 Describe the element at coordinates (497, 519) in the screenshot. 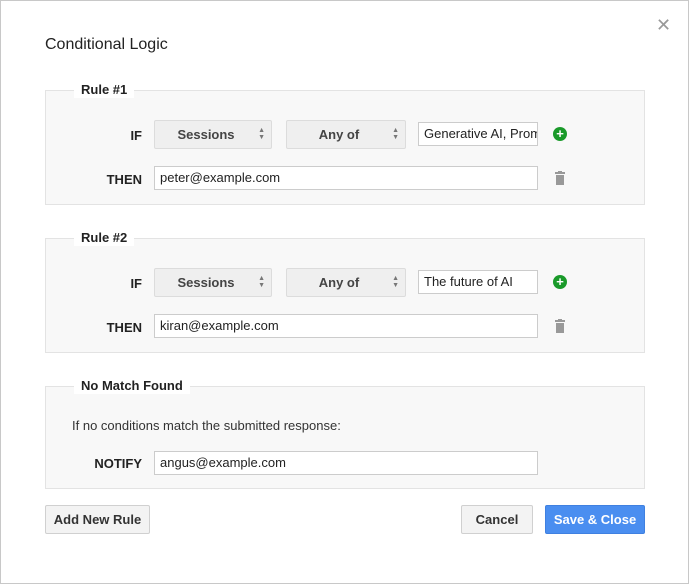

I see `cancel-button: Cancel` at that location.